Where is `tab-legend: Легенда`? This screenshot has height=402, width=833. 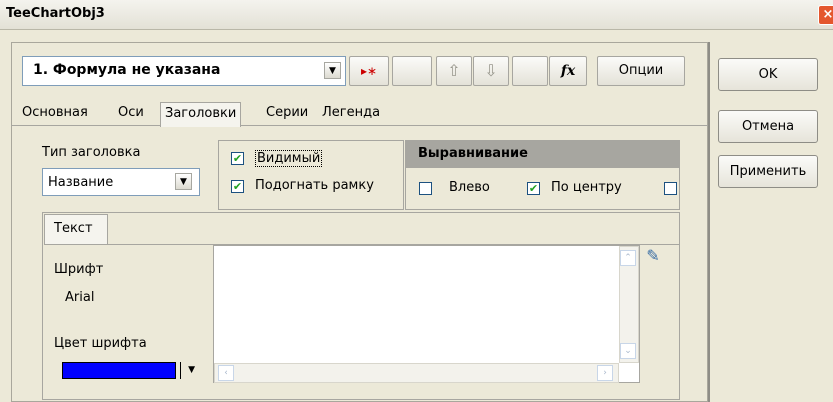 tab-legend: Легенда is located at coordinates (351, 114).